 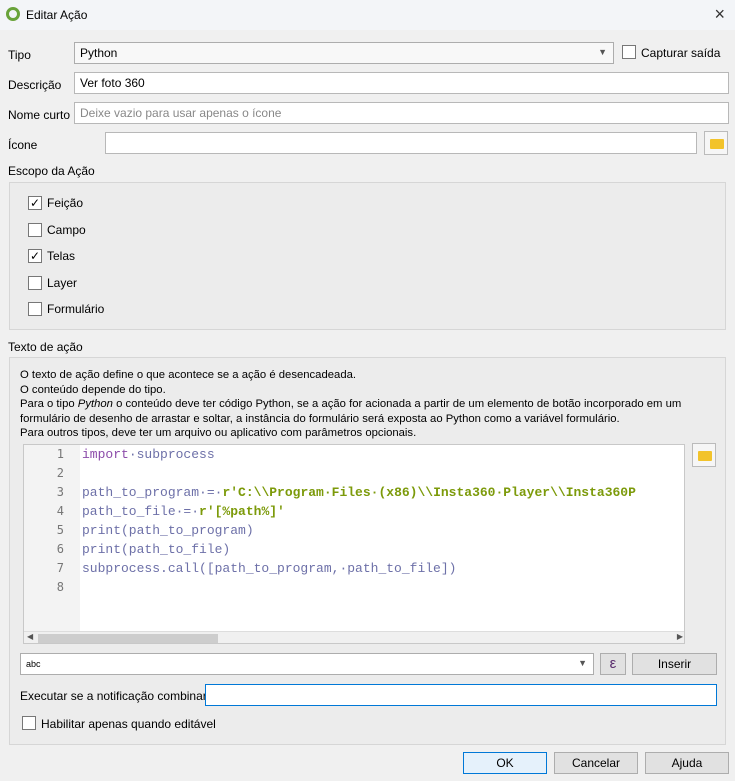 I want to click on scroll-left-icon: ◀, so click(x=30, y=636).